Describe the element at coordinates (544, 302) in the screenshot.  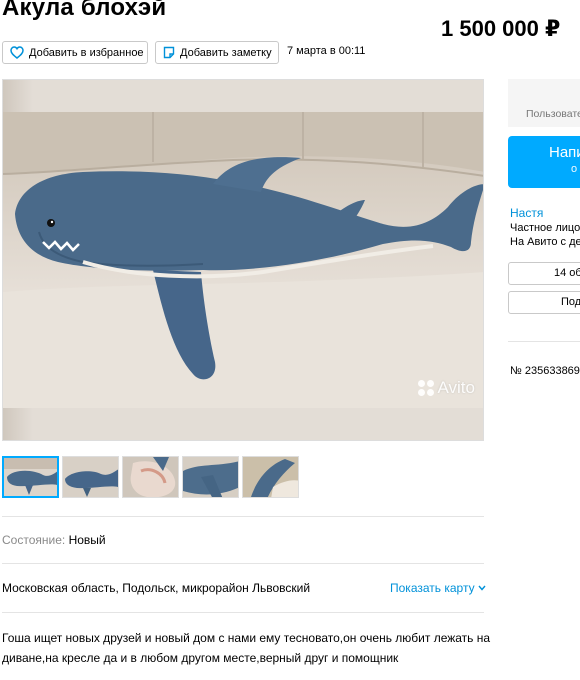
I see `subscribe-button: Под` at that location.